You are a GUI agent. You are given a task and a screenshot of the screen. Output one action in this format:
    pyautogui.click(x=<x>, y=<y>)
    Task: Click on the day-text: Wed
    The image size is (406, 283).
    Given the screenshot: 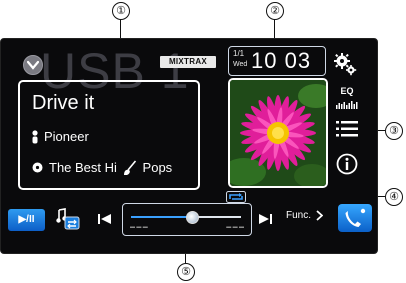 What is the action you would take?
    pyautogui.click(x=240, y=64)
    